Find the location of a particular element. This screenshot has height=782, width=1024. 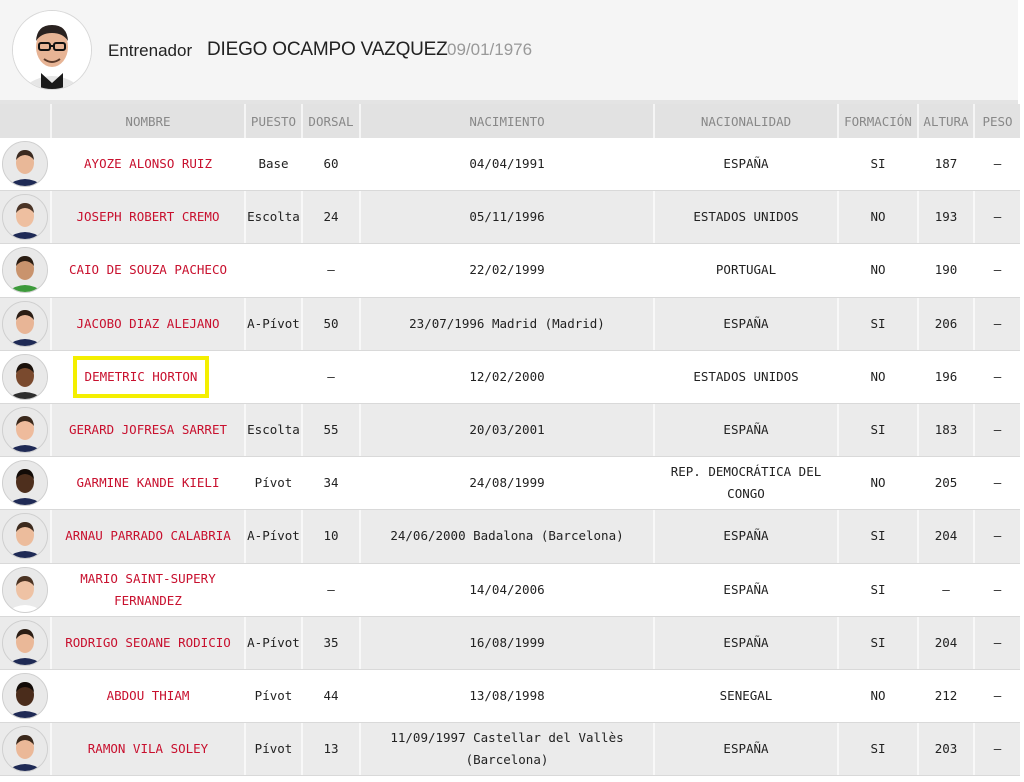

coach-photo is located at coordinates (52, 50).